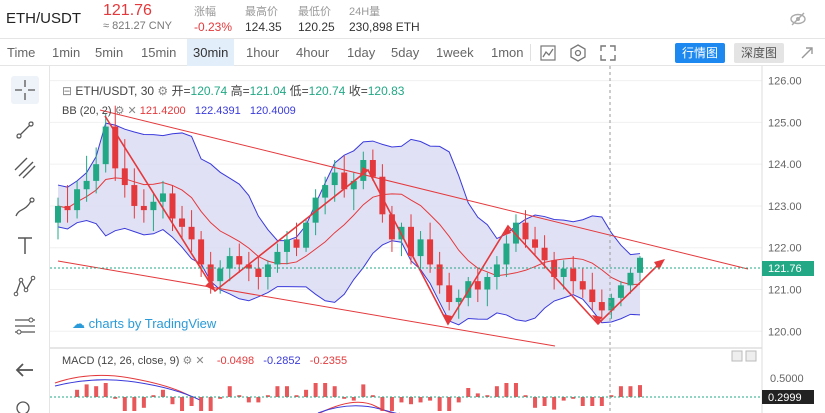  What do you see at coordinates (365, 12) in the screenshot?
I see `stat-volume-label: 24H量` at bounding box center [365, 12].